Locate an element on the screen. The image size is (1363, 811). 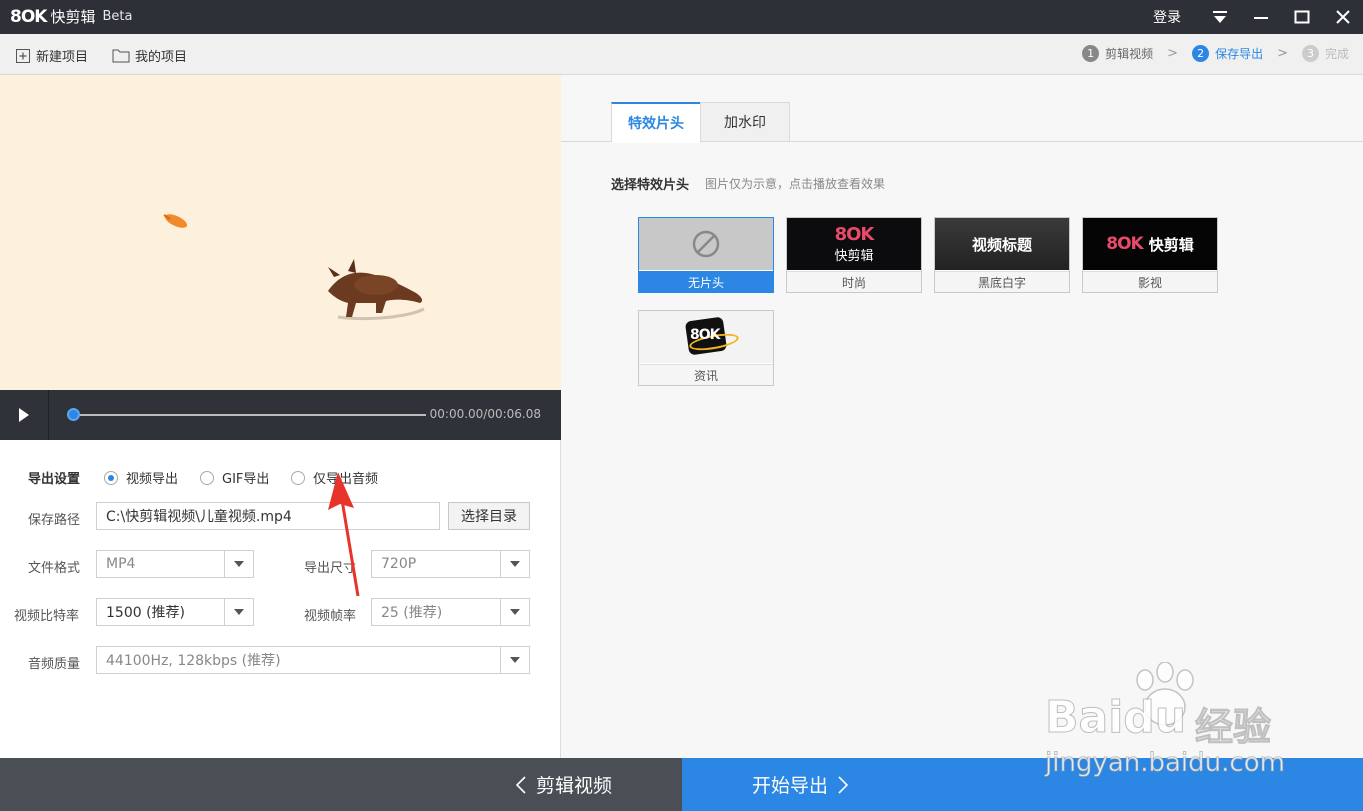
section-hint: 图片仅为示意，点击播放查看效果 is located at coordinates (795, 184).